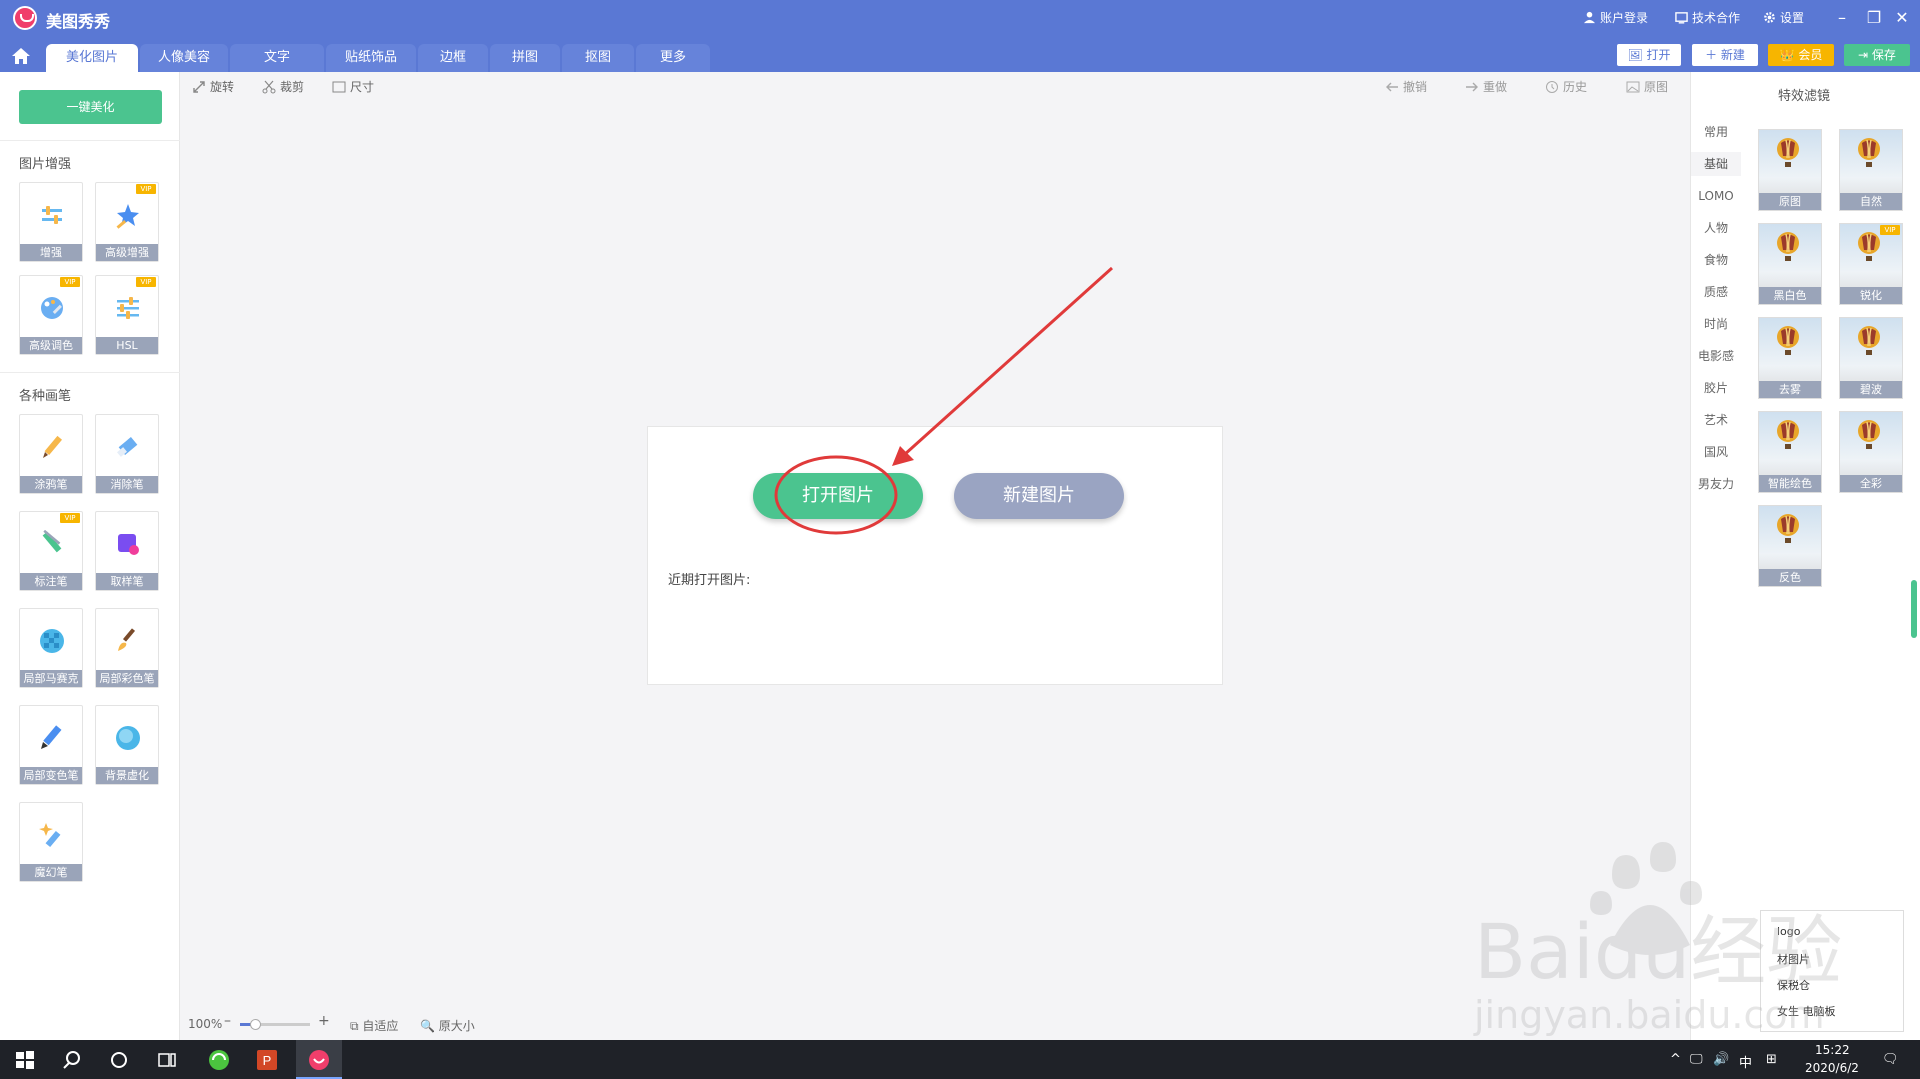  I want to click on tab-portrait: 人像美容, so click(184, 58).